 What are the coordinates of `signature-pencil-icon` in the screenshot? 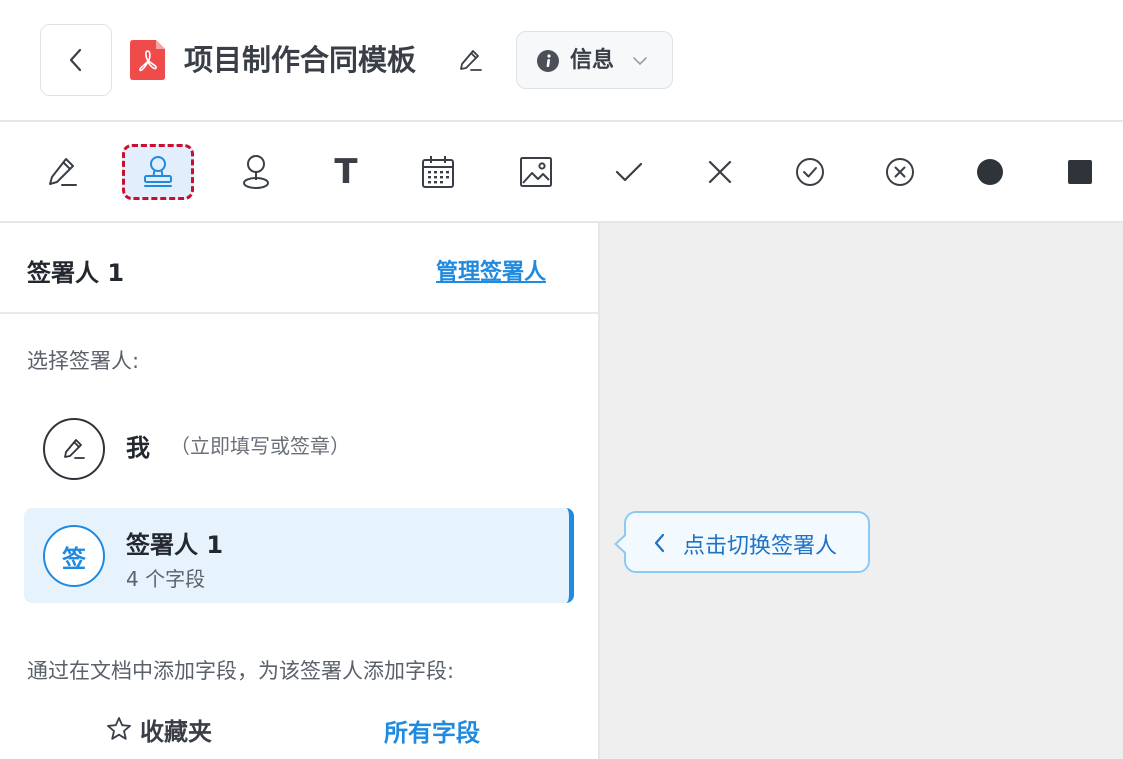 It's located at (63, 172).